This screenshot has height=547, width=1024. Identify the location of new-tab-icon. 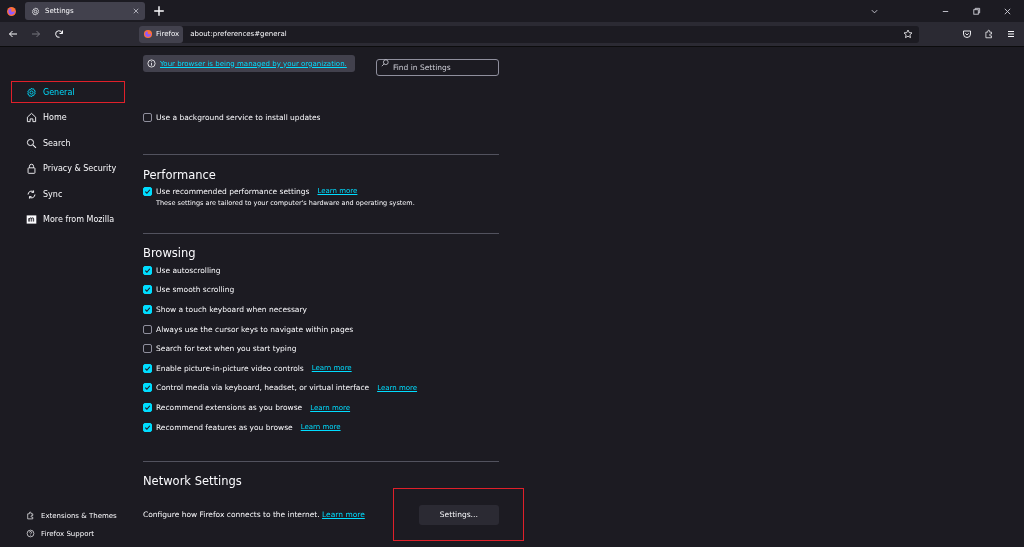
(159, 11).